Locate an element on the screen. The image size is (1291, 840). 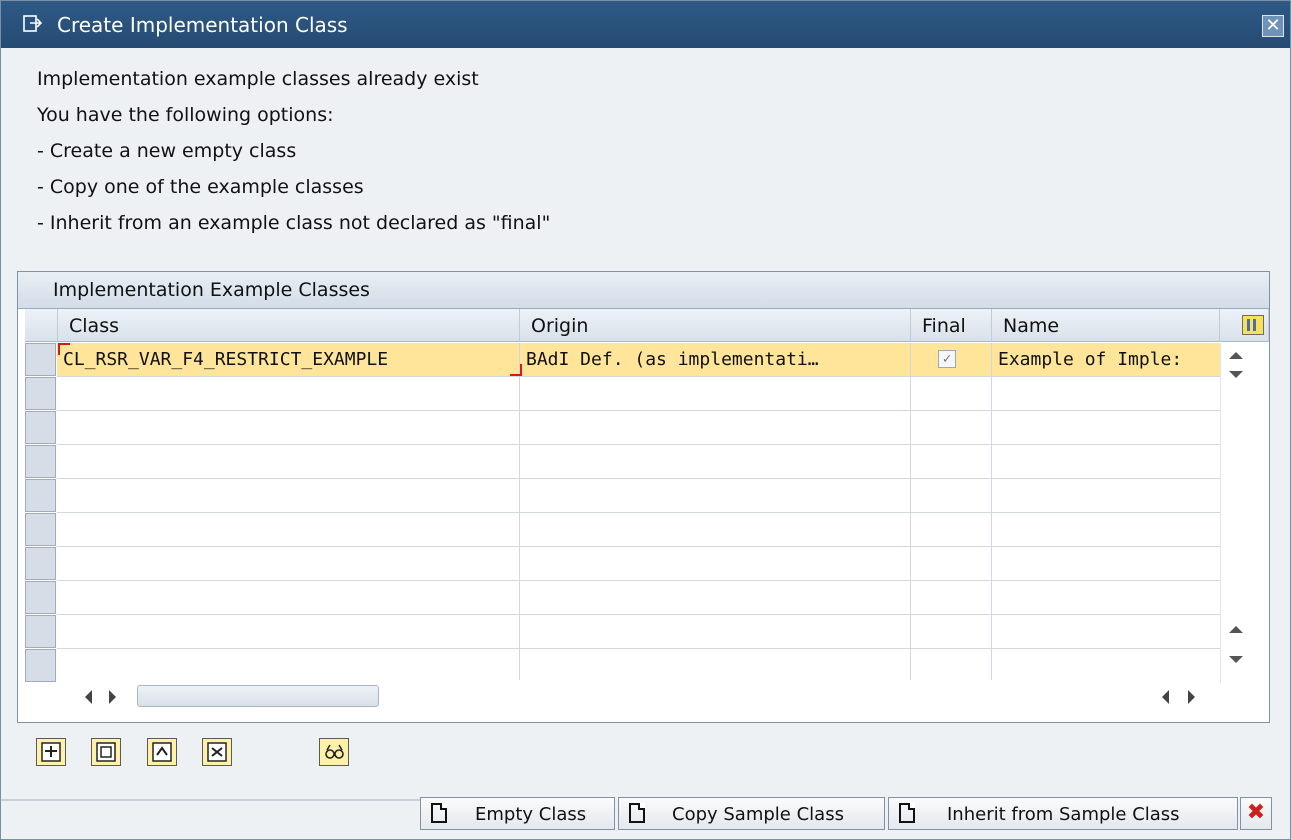
copy-row-button is located at coordinates (106, 752).